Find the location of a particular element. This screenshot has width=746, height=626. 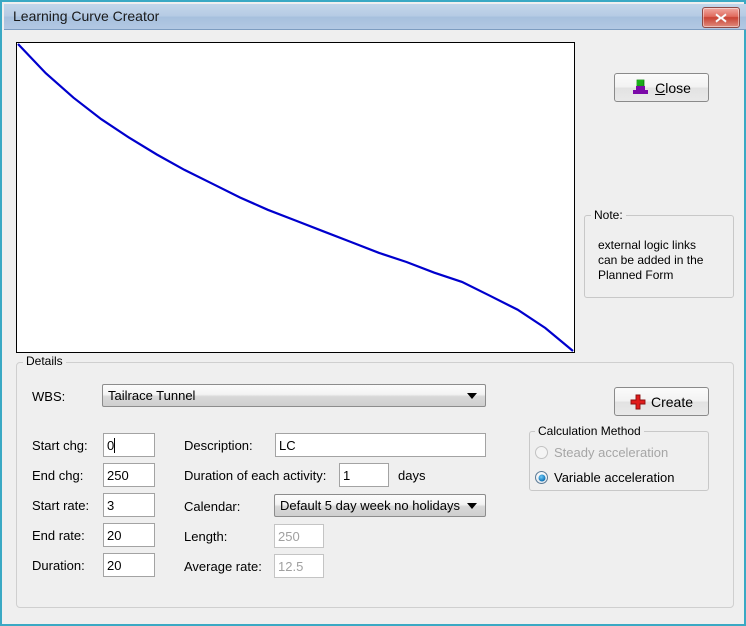

radio-variable-icon is located at coordinates (541, 477).